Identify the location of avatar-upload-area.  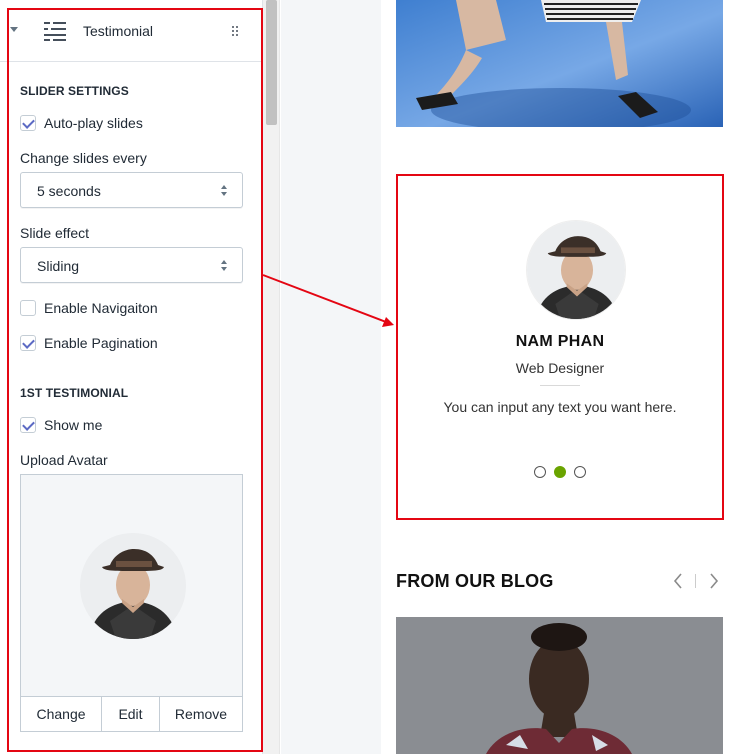
(131, 603).